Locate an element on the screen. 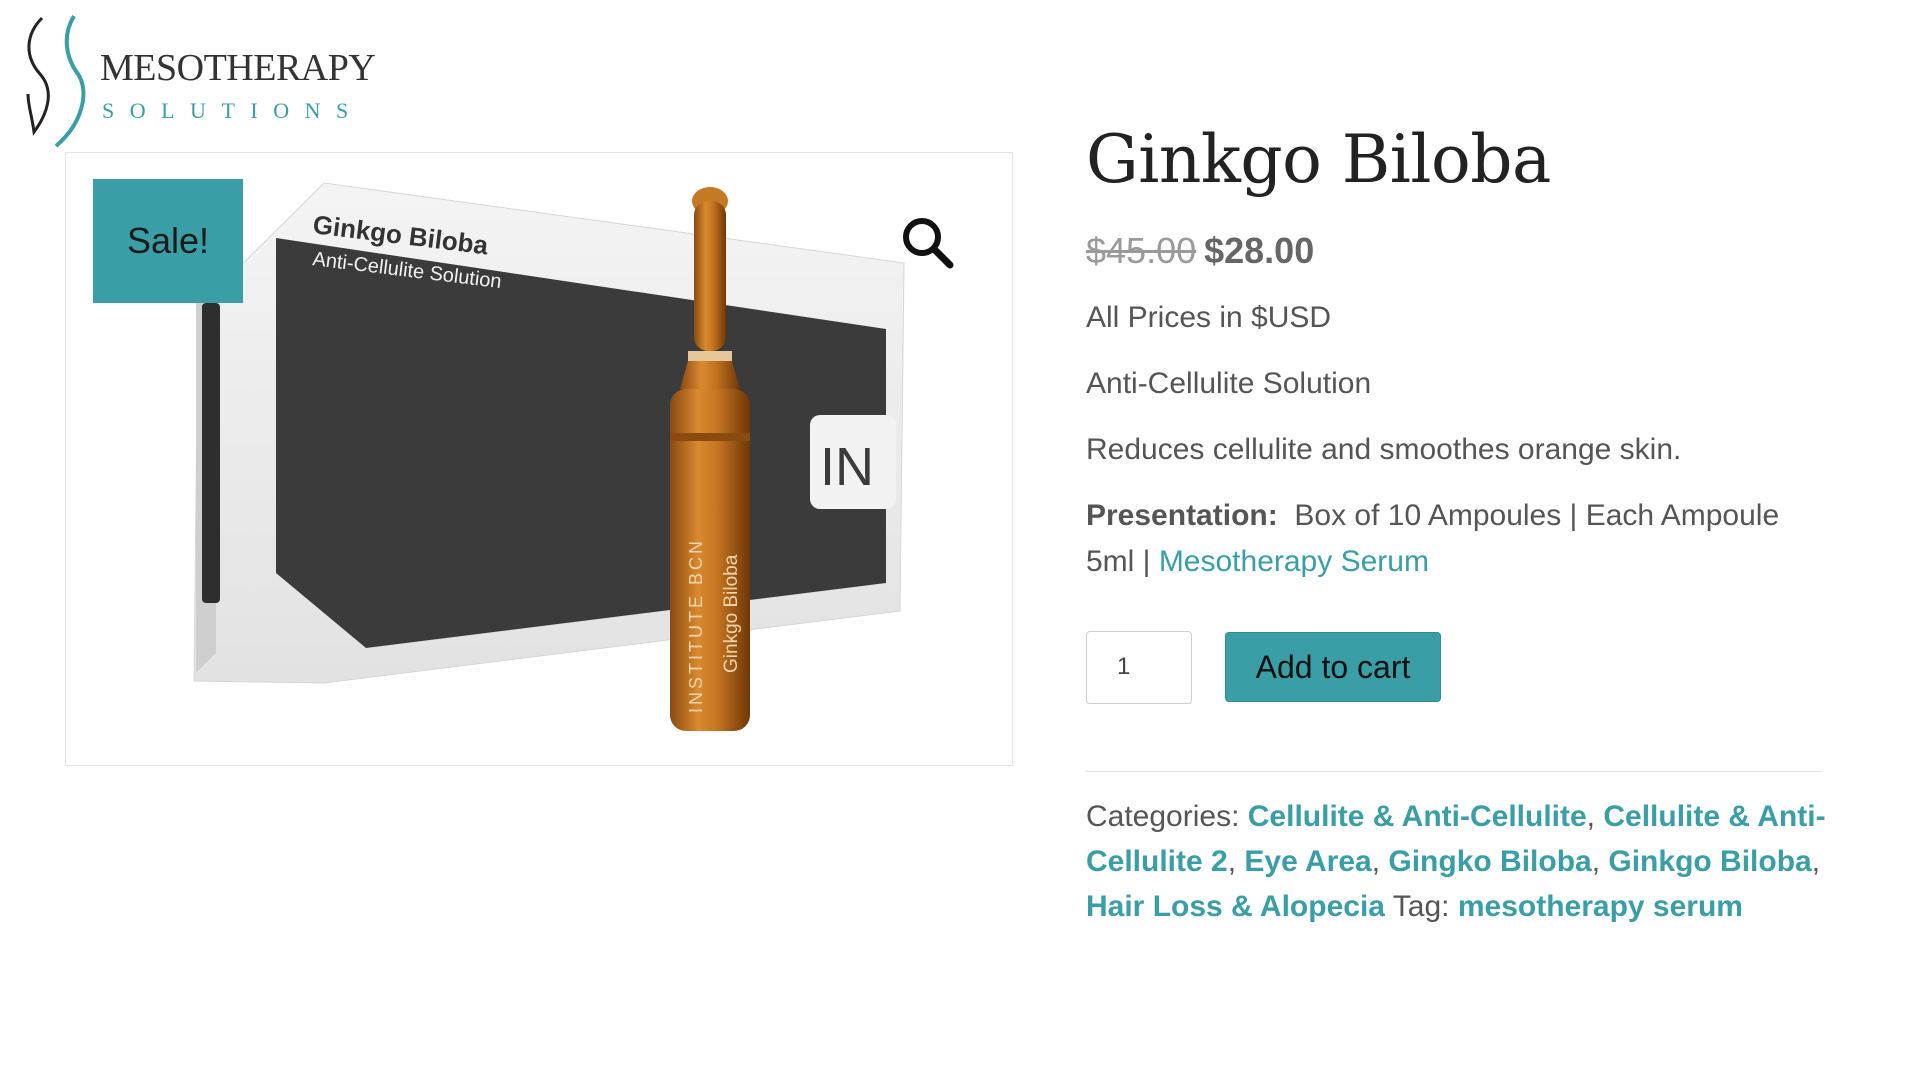 The image size is (1920, 1080). logo-wordmark: MESOTHERAPY is located at coordinates (238, 68).